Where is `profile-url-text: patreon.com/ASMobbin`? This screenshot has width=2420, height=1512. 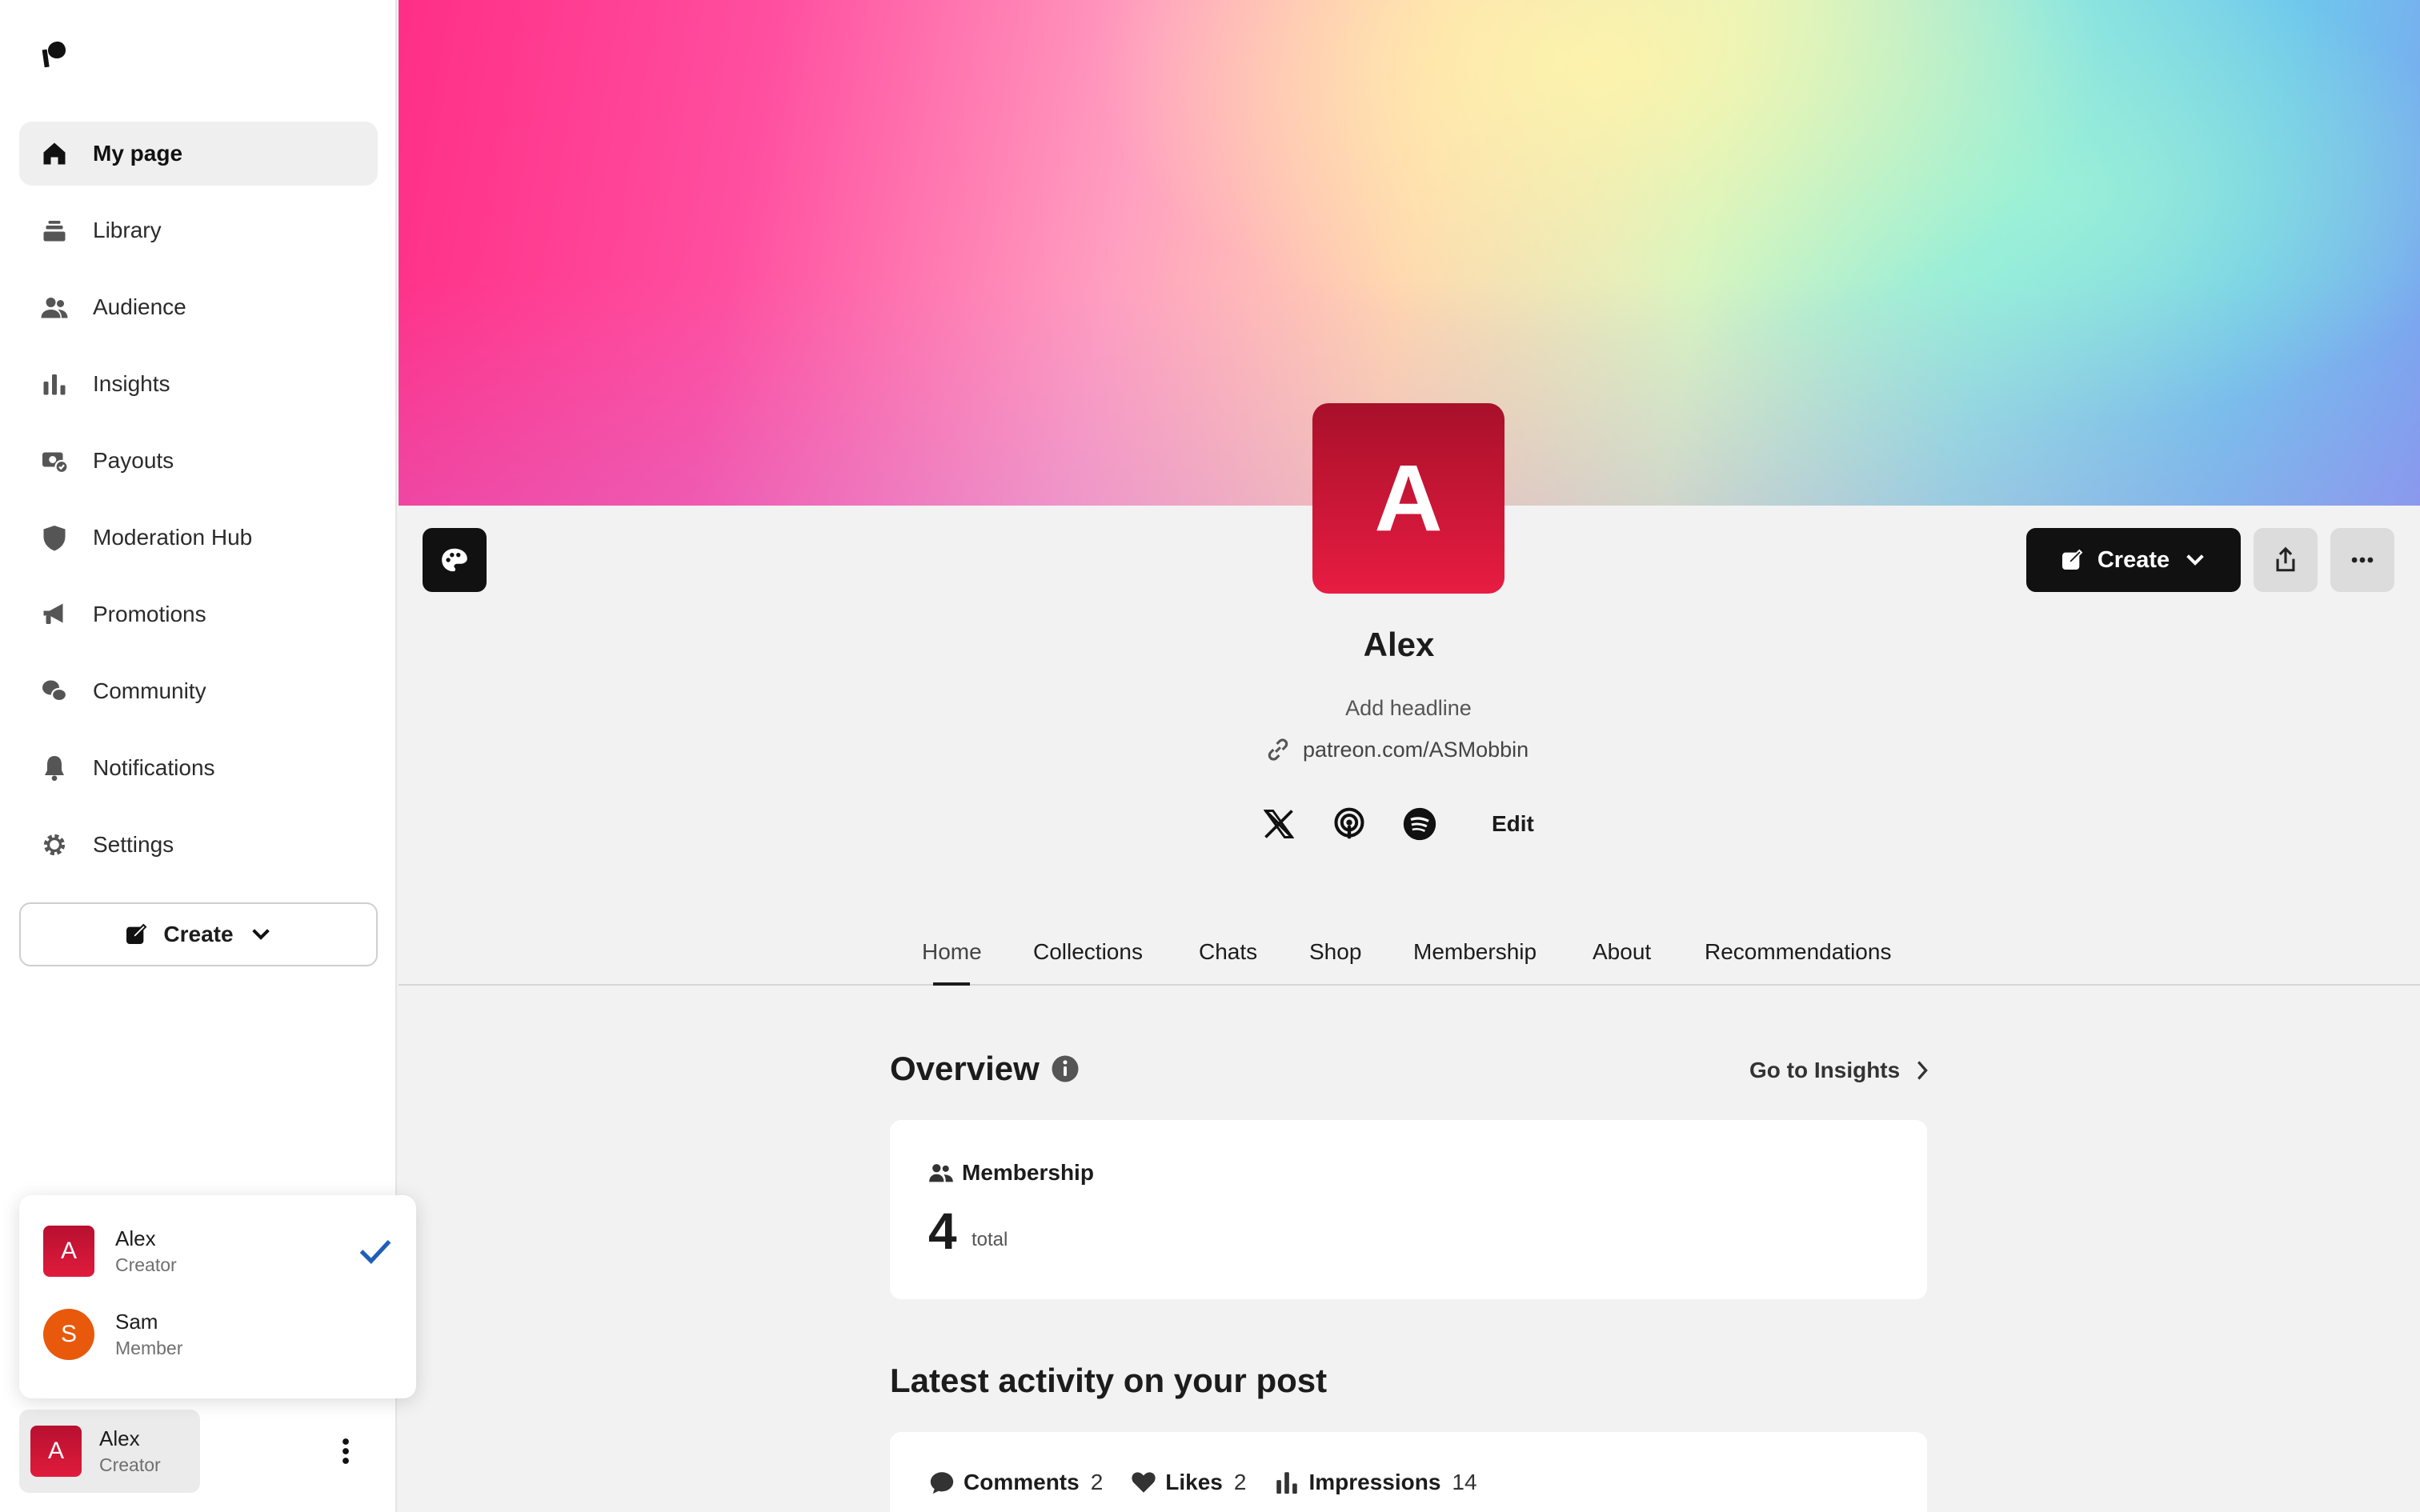 profile-url-text: patreon.com/ASMobbin is located at coordinates (1416, 749).